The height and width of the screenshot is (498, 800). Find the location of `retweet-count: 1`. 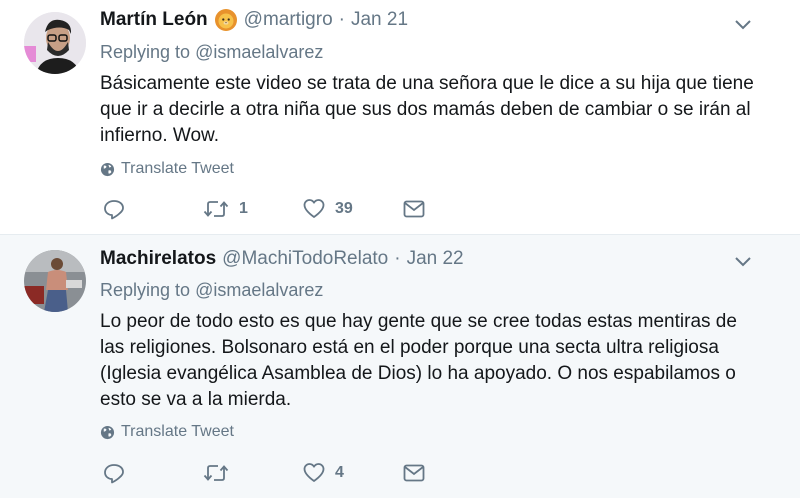

retweet-count: 1 is located at coordinates (243, 208).